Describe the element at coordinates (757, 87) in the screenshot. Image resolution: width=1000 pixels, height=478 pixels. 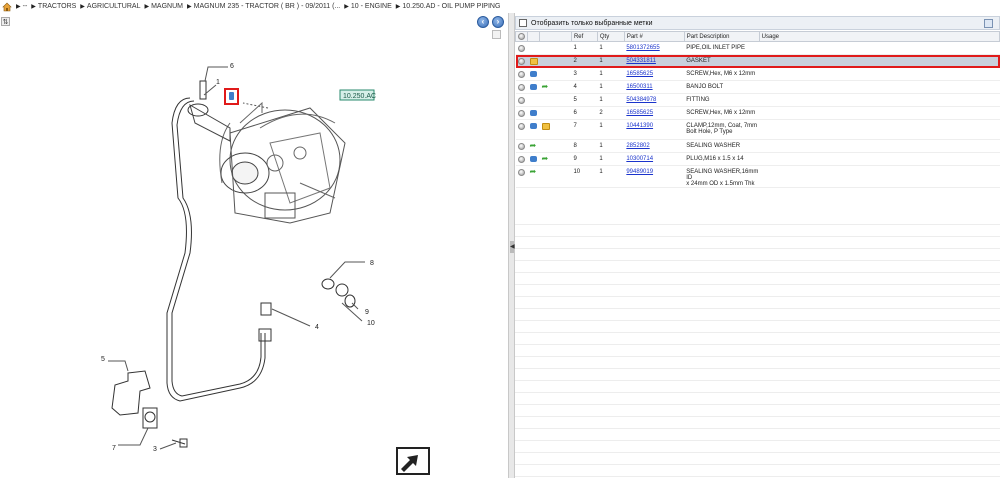
I see `table-row: ➦ 4 1 16500311 BANJO BOLT` at that location.